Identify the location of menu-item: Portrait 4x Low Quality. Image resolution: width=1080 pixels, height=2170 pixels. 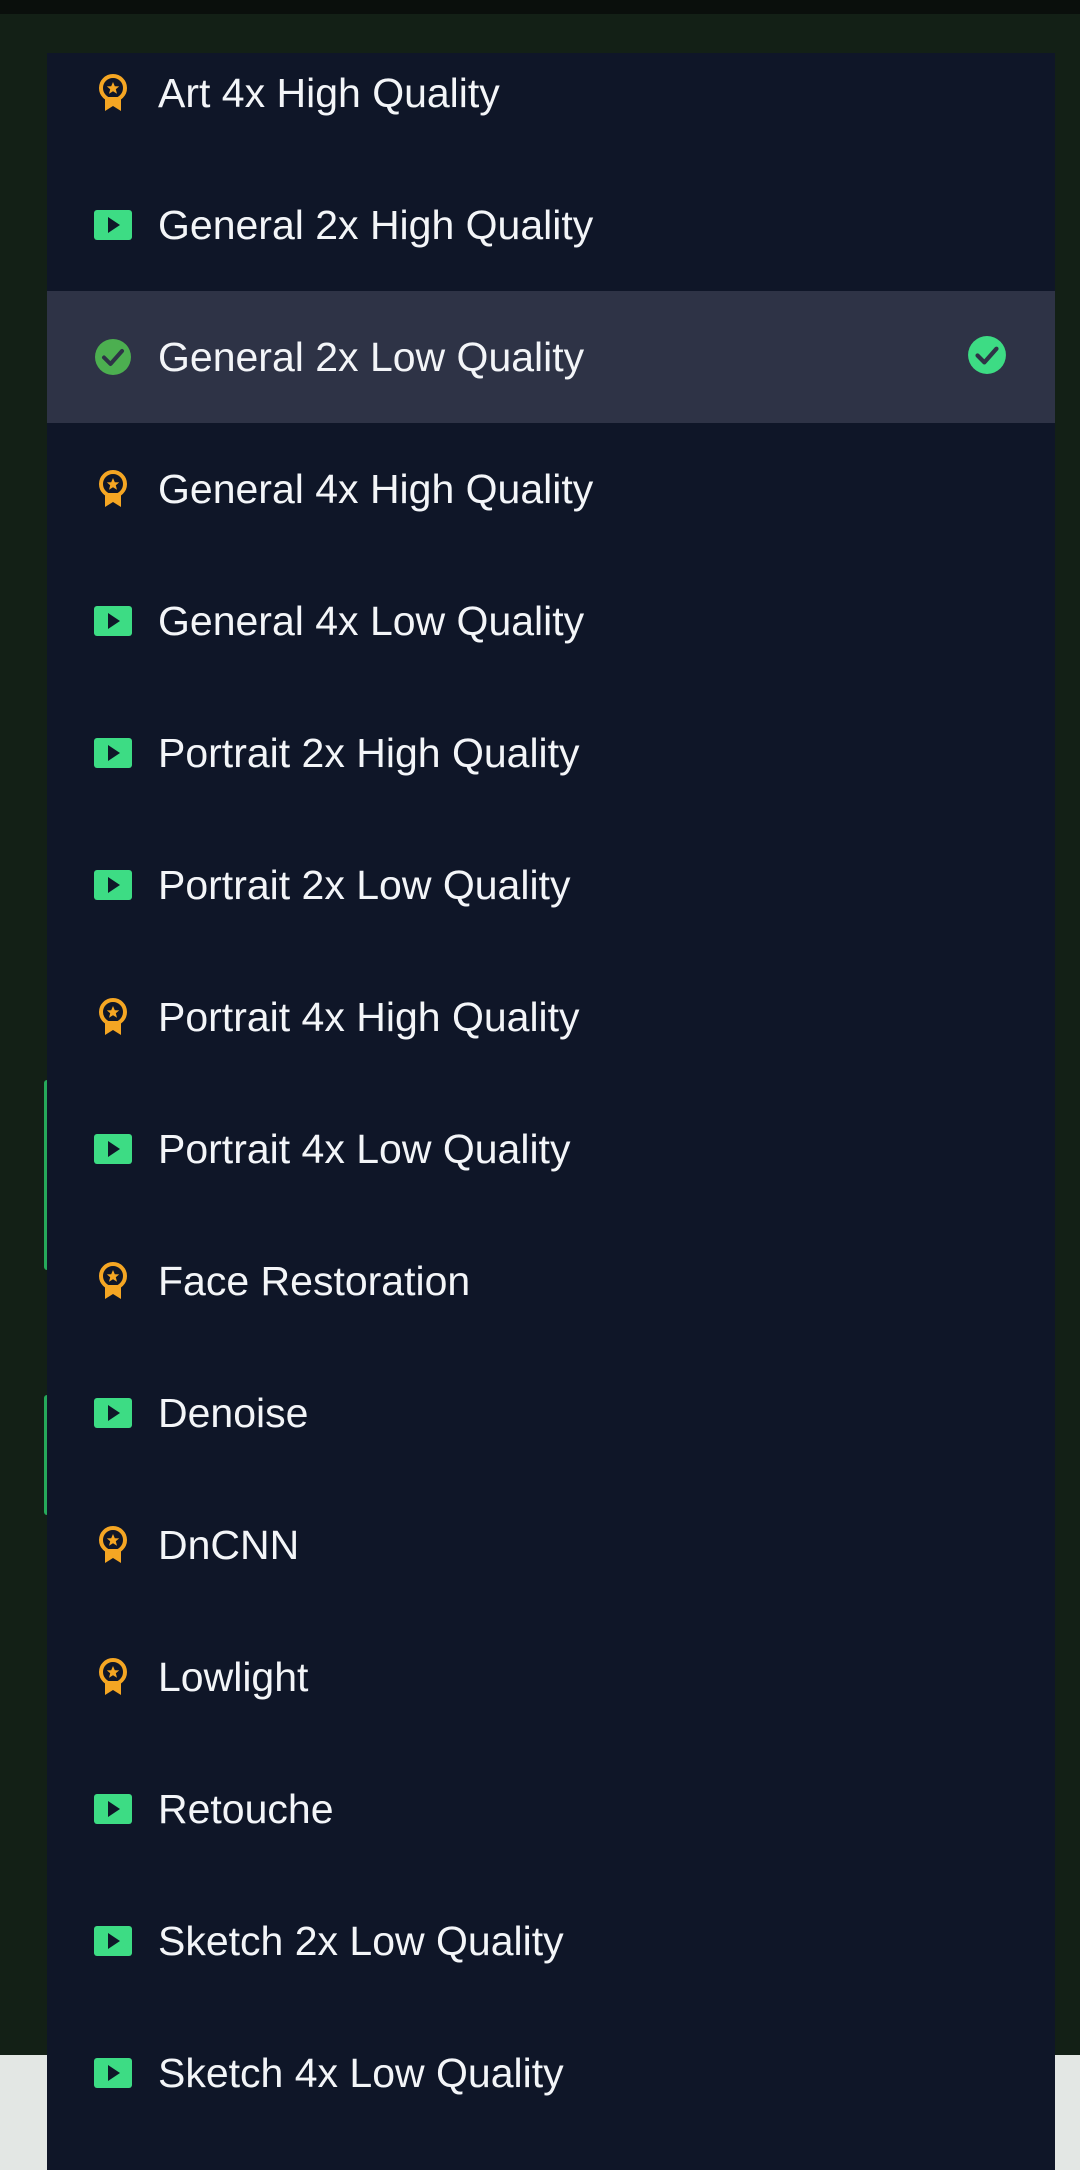
(551, 1149).